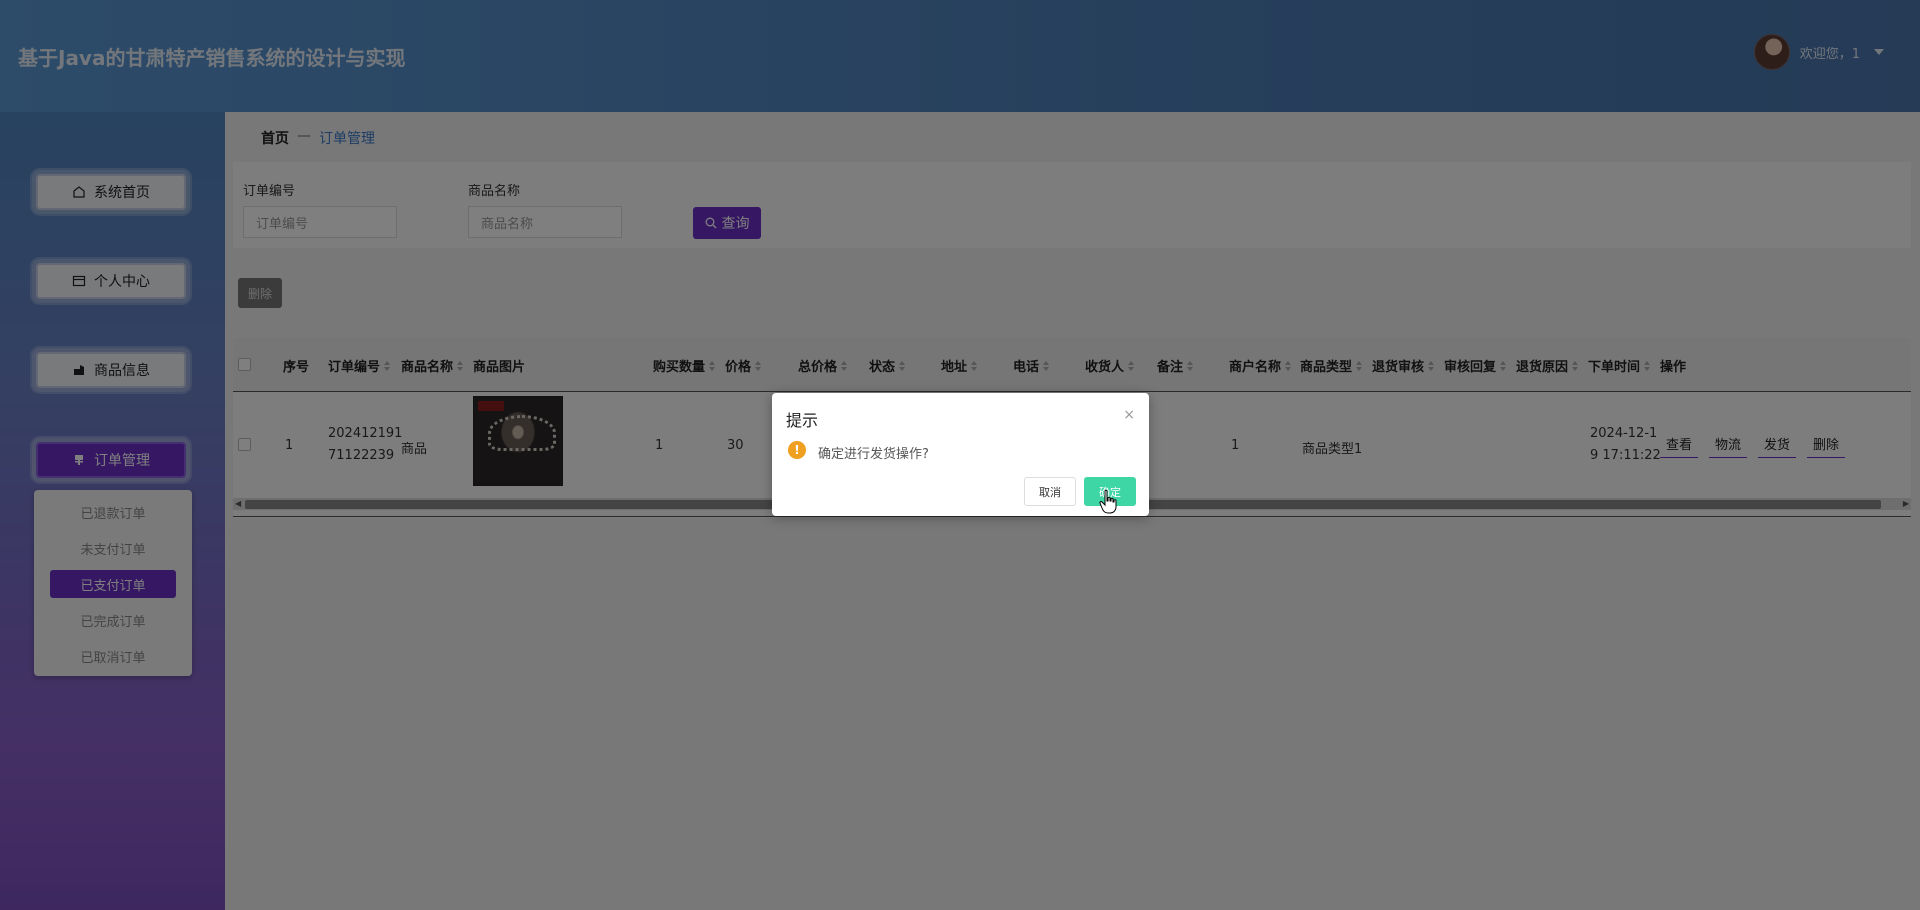 The image size is (1920, 910). I want to click on cancel-button: 取消, so click(1050, 491).